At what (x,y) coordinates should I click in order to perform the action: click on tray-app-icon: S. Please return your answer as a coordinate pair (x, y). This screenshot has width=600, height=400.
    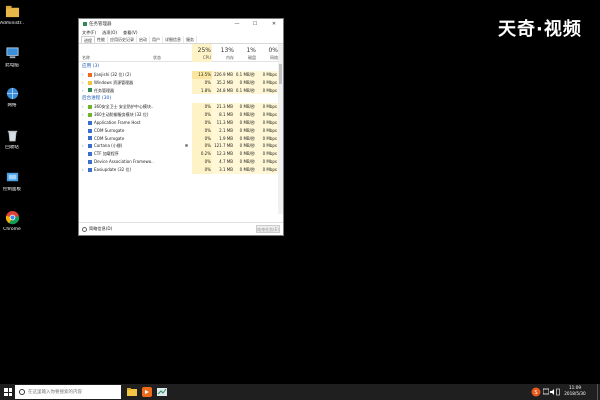
    Looking at the image, I should click on (536, 392).